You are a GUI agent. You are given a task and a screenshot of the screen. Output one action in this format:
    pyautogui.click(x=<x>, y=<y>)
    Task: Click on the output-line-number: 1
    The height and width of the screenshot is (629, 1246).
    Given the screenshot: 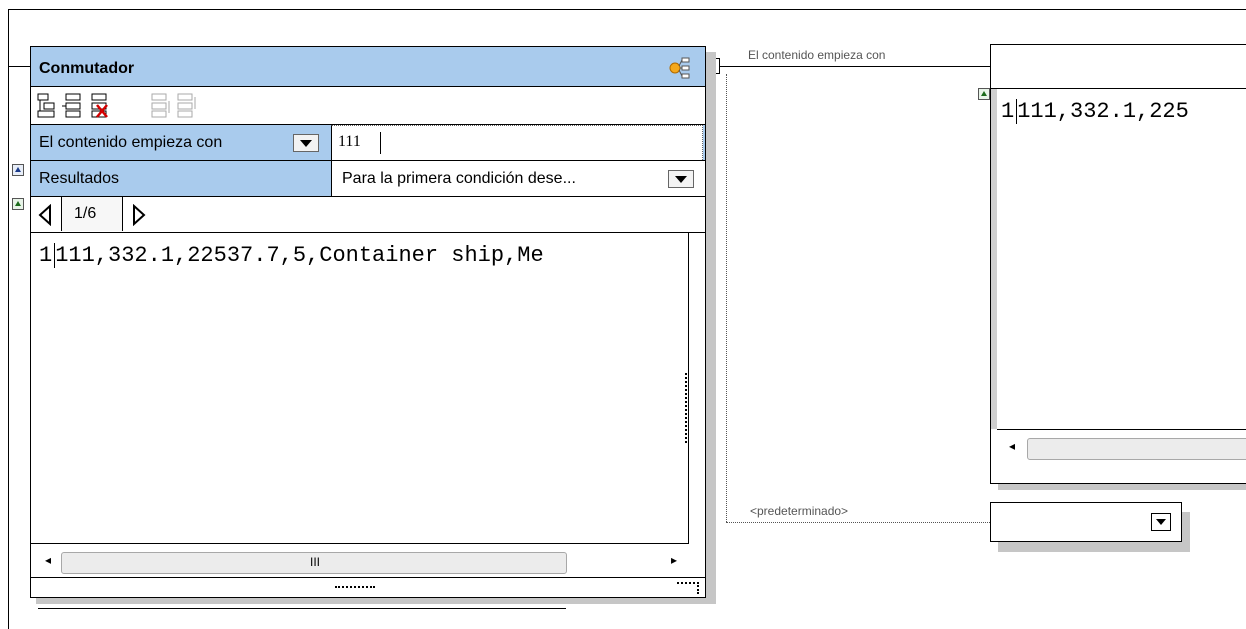 What is the action you would take?
    pyautogui.click(x=1008, y=111)
    